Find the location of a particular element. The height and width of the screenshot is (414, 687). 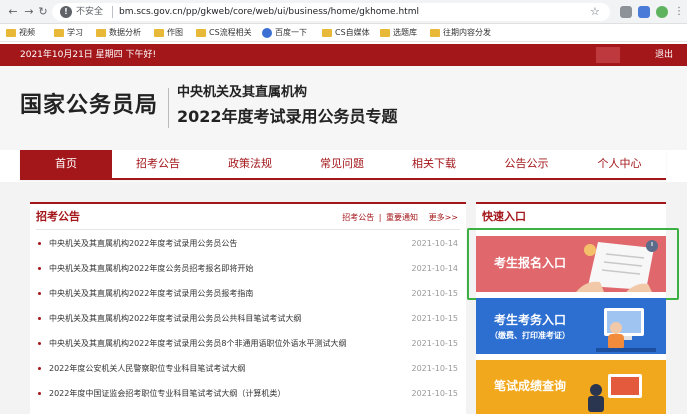

bookmark-item: 百度一下 is located at coordinates (284, 33).